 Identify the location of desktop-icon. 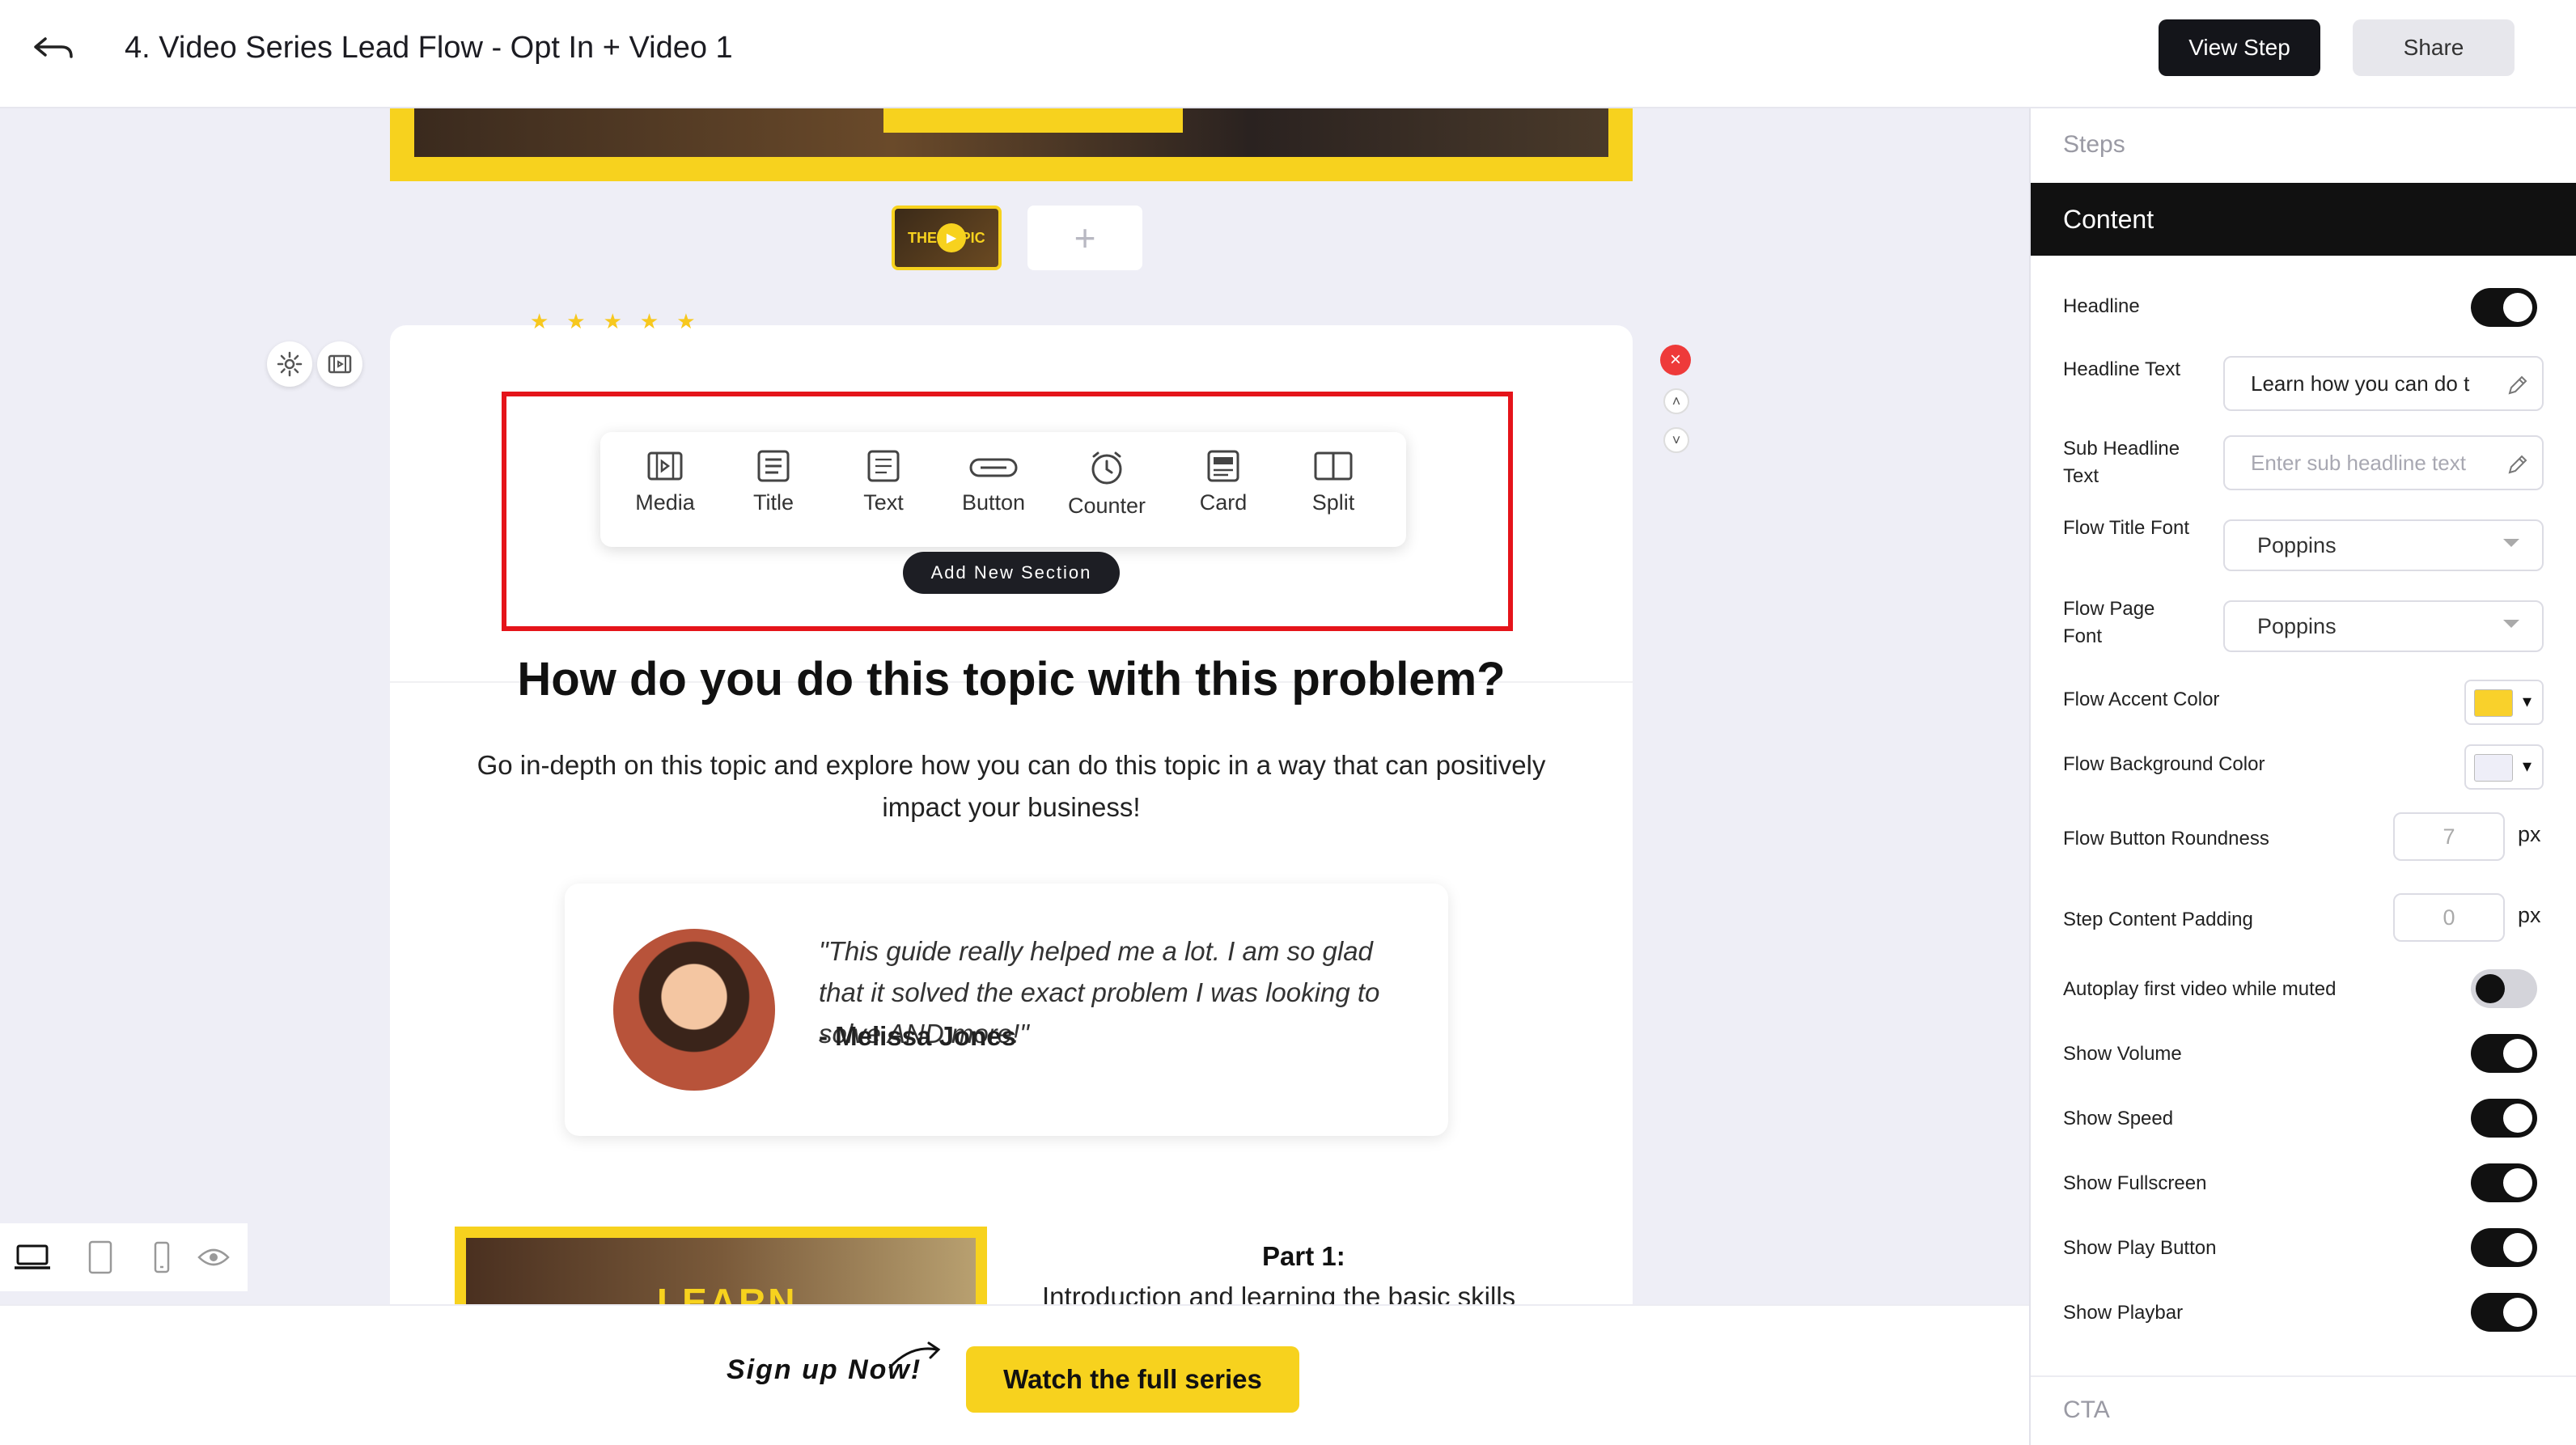
(32, 1258).